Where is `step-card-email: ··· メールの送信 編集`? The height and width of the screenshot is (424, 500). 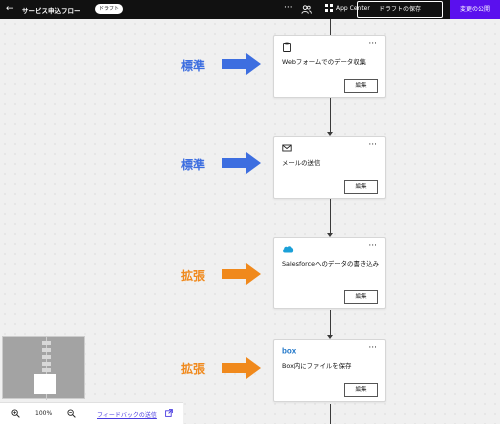
step-card-email: ··· メールの送信 編集 is located at coordinates (329, 167).